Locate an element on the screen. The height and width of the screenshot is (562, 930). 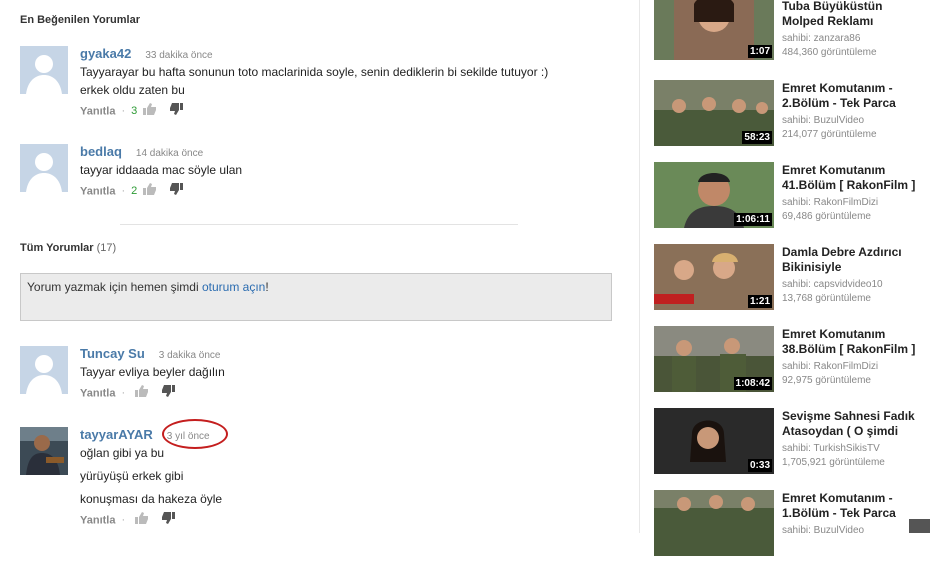
comment-author: gyaka42 is located at coordinates (105, 53).